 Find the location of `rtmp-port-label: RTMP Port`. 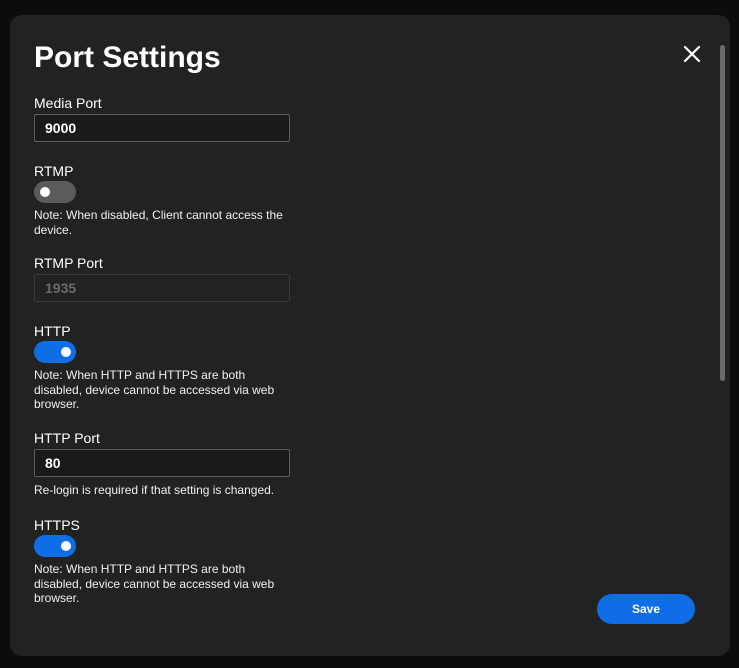

rtmp-port-label: RTMP Port is located at coordinates (68, 263).